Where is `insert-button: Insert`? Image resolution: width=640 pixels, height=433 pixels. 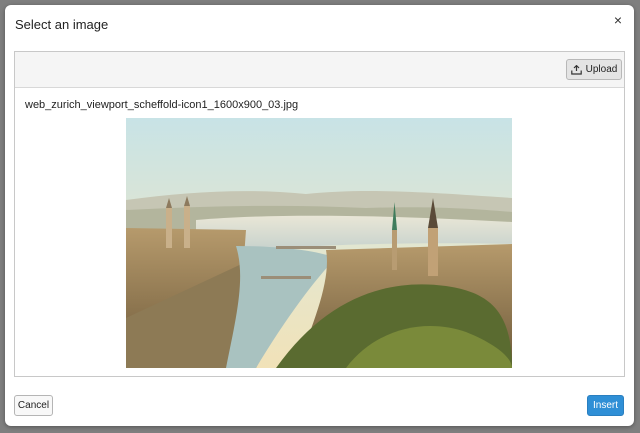 insert-button: Insert is located at coordinates (605, 405).